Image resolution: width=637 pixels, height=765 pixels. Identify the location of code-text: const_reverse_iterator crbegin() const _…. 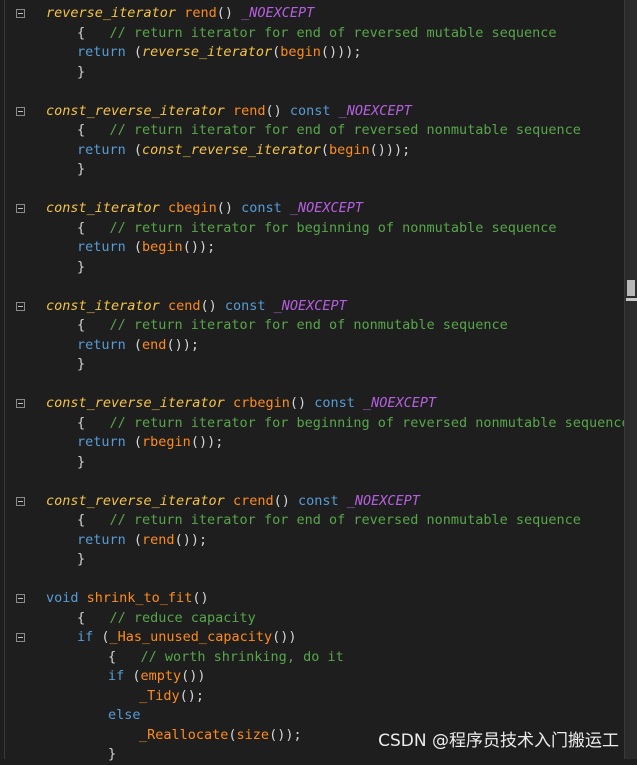
(241, 404).